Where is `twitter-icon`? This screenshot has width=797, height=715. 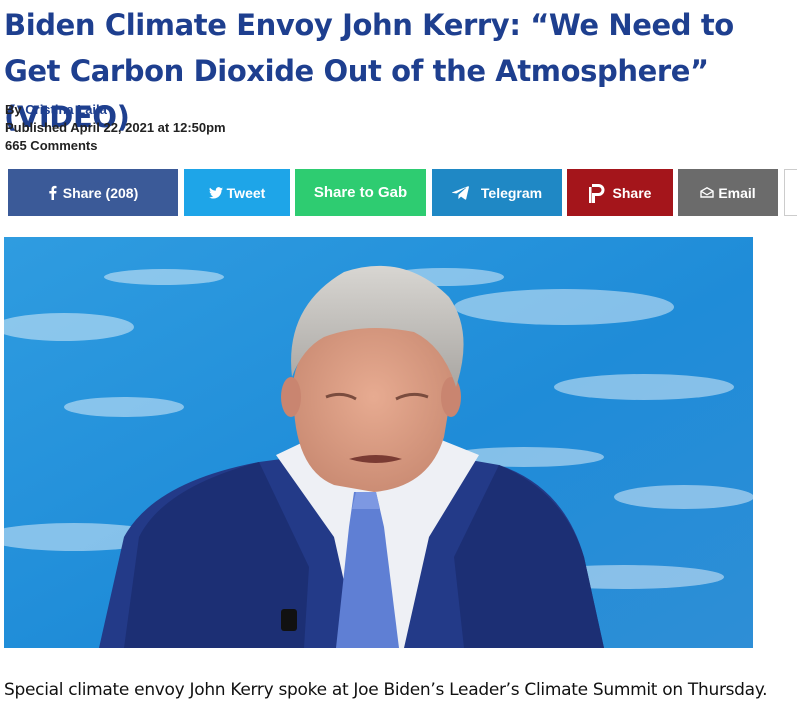 twitter-icon is located at coordinates (215, 192).